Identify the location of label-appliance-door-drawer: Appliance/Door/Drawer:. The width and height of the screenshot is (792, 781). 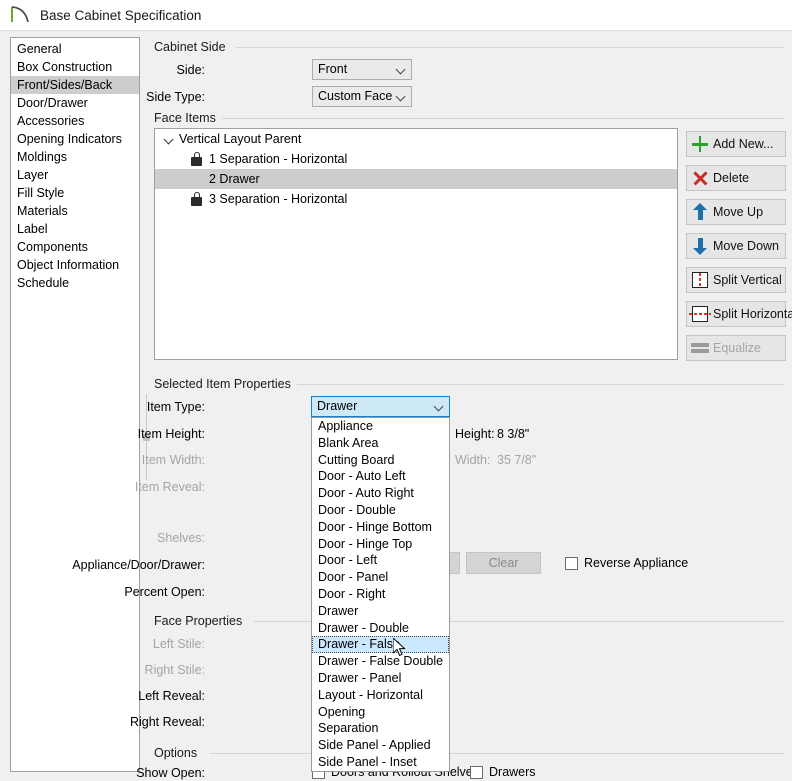
(138, 565).